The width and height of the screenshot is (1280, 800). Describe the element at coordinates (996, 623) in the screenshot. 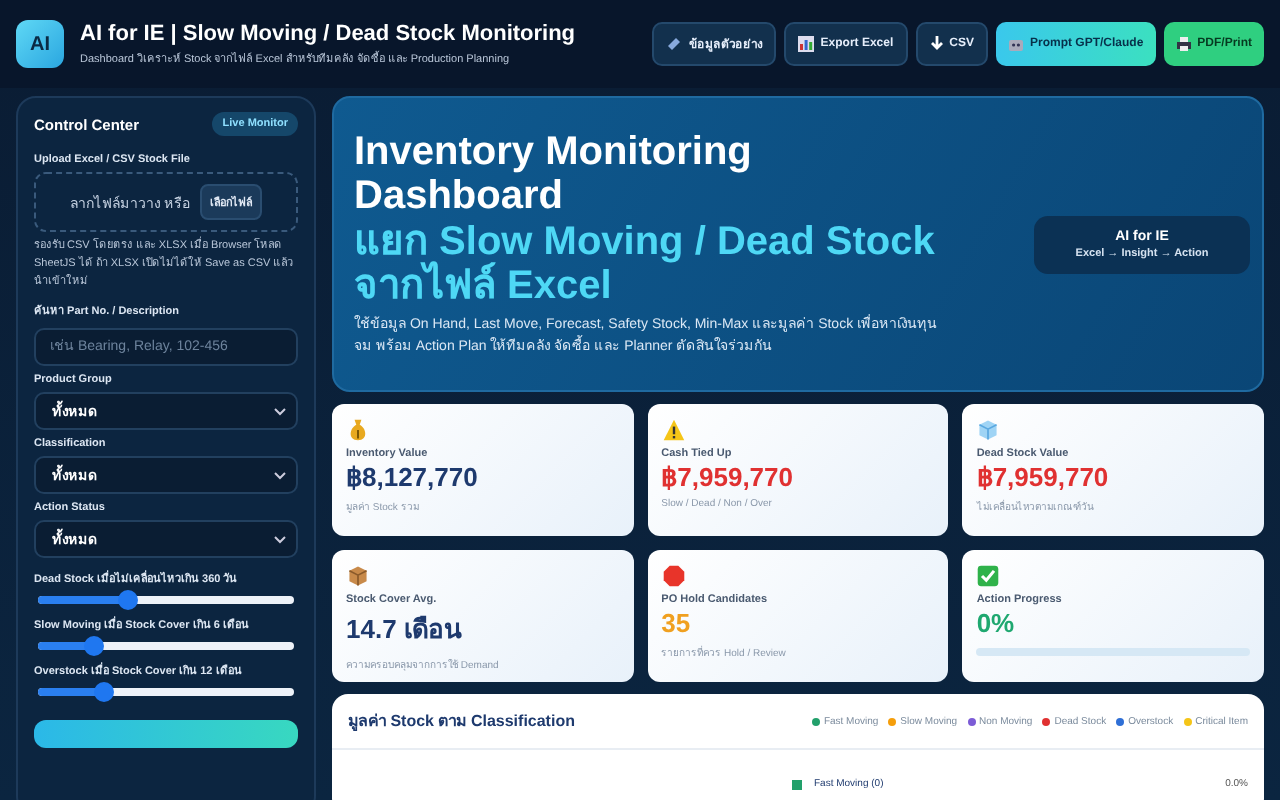

I see `kpi-value: 0%` at that location.